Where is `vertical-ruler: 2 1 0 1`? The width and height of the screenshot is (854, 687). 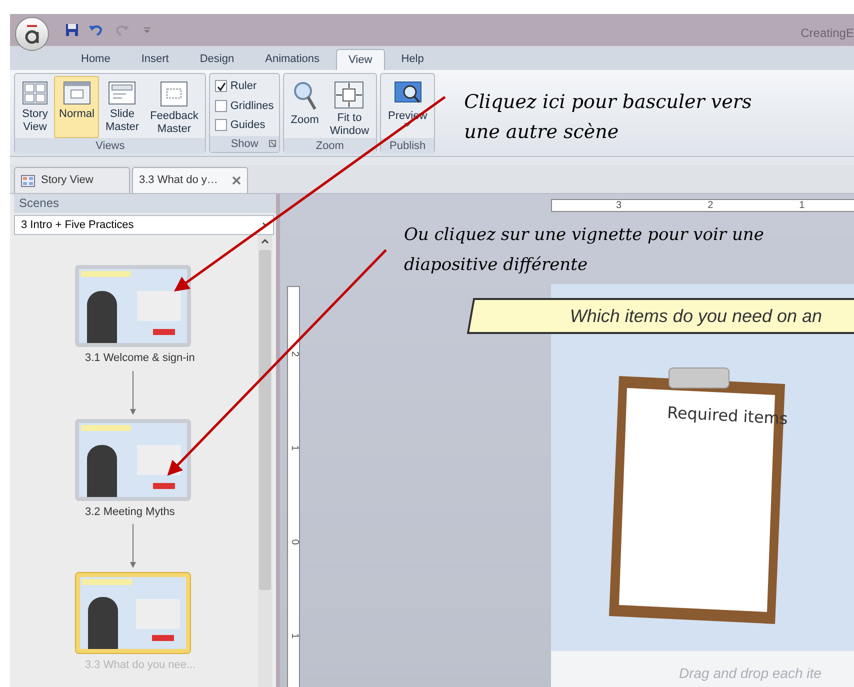
vertical-ruler: 2 1 0 1 is located at coordinates (293, 486).